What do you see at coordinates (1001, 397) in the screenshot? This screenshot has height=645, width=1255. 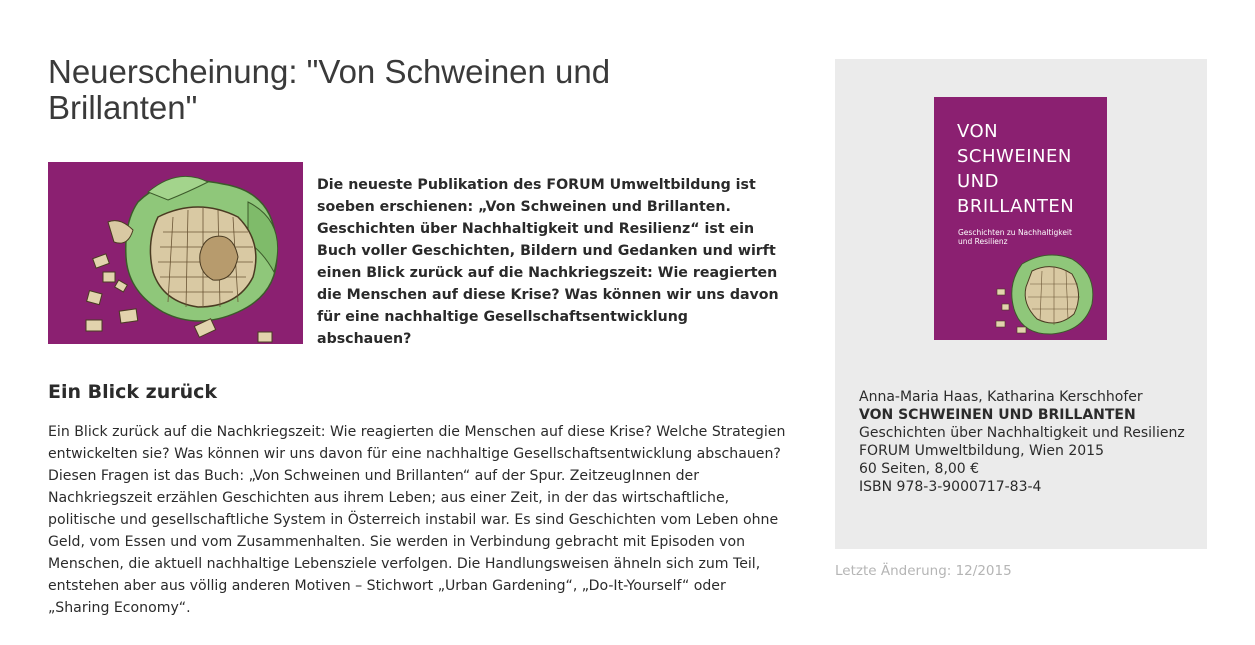 I see `book-authors: Anna-Maria Haas, Katharina Kerschhofer` at bounding box center [1001, 397].